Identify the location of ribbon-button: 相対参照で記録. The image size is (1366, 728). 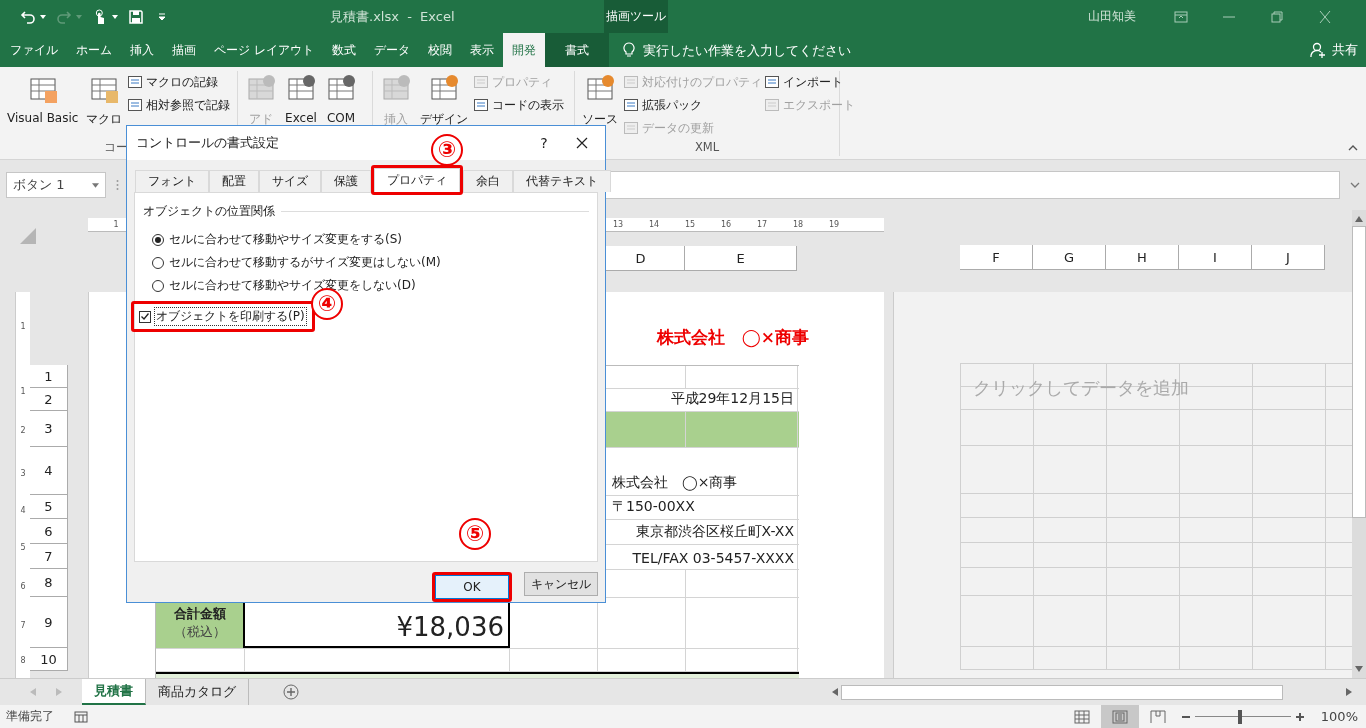
(179, 105).